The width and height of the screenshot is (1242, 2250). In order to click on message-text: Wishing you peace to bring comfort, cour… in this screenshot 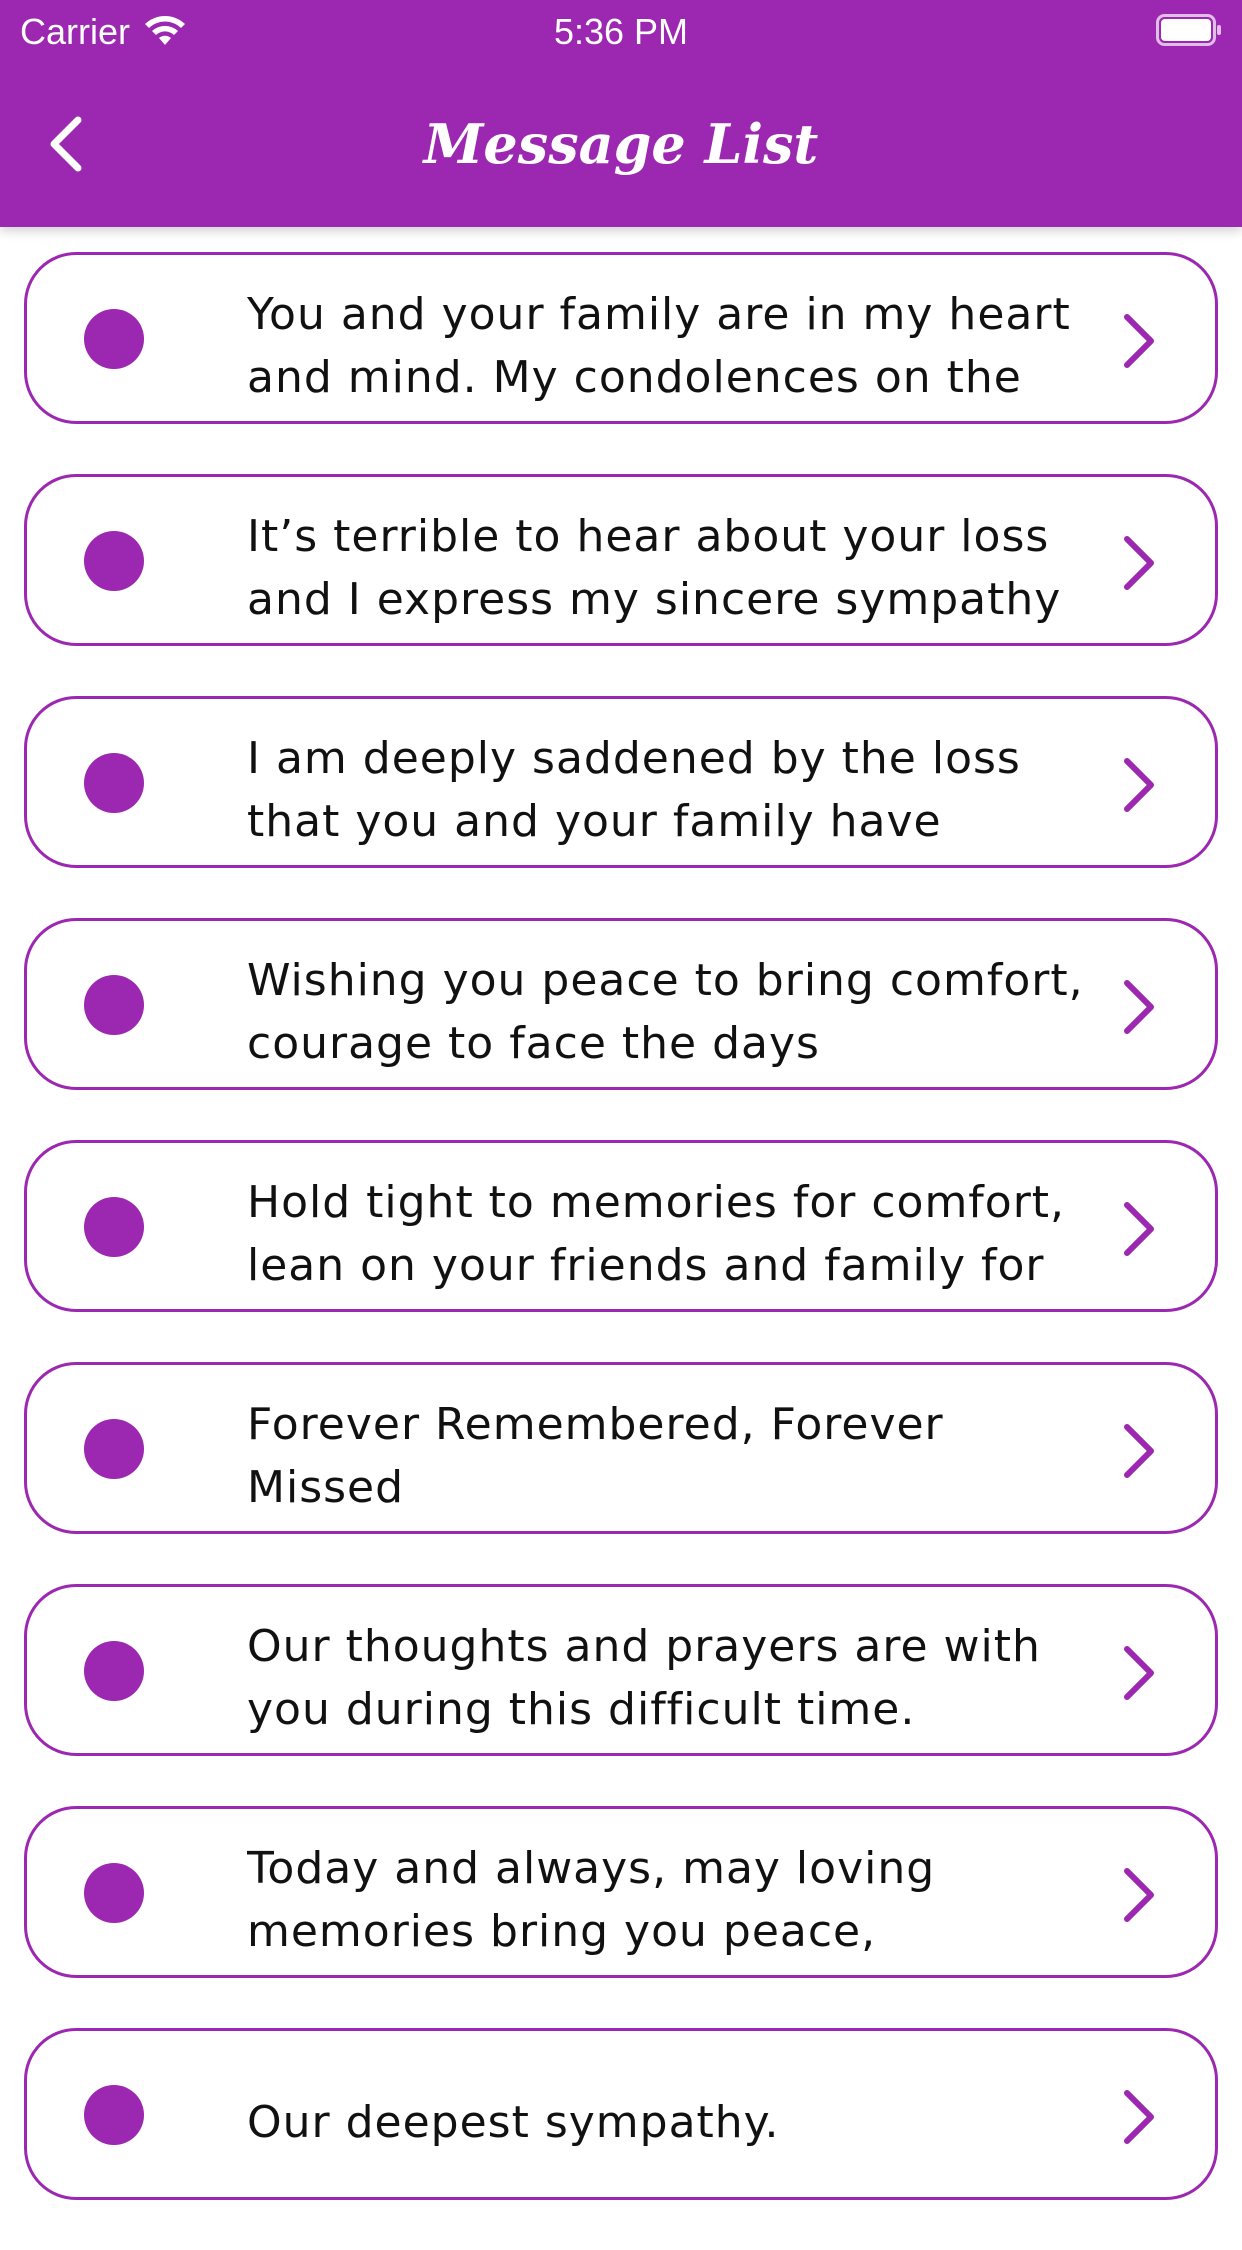, I will do `click(665, 1012)`.